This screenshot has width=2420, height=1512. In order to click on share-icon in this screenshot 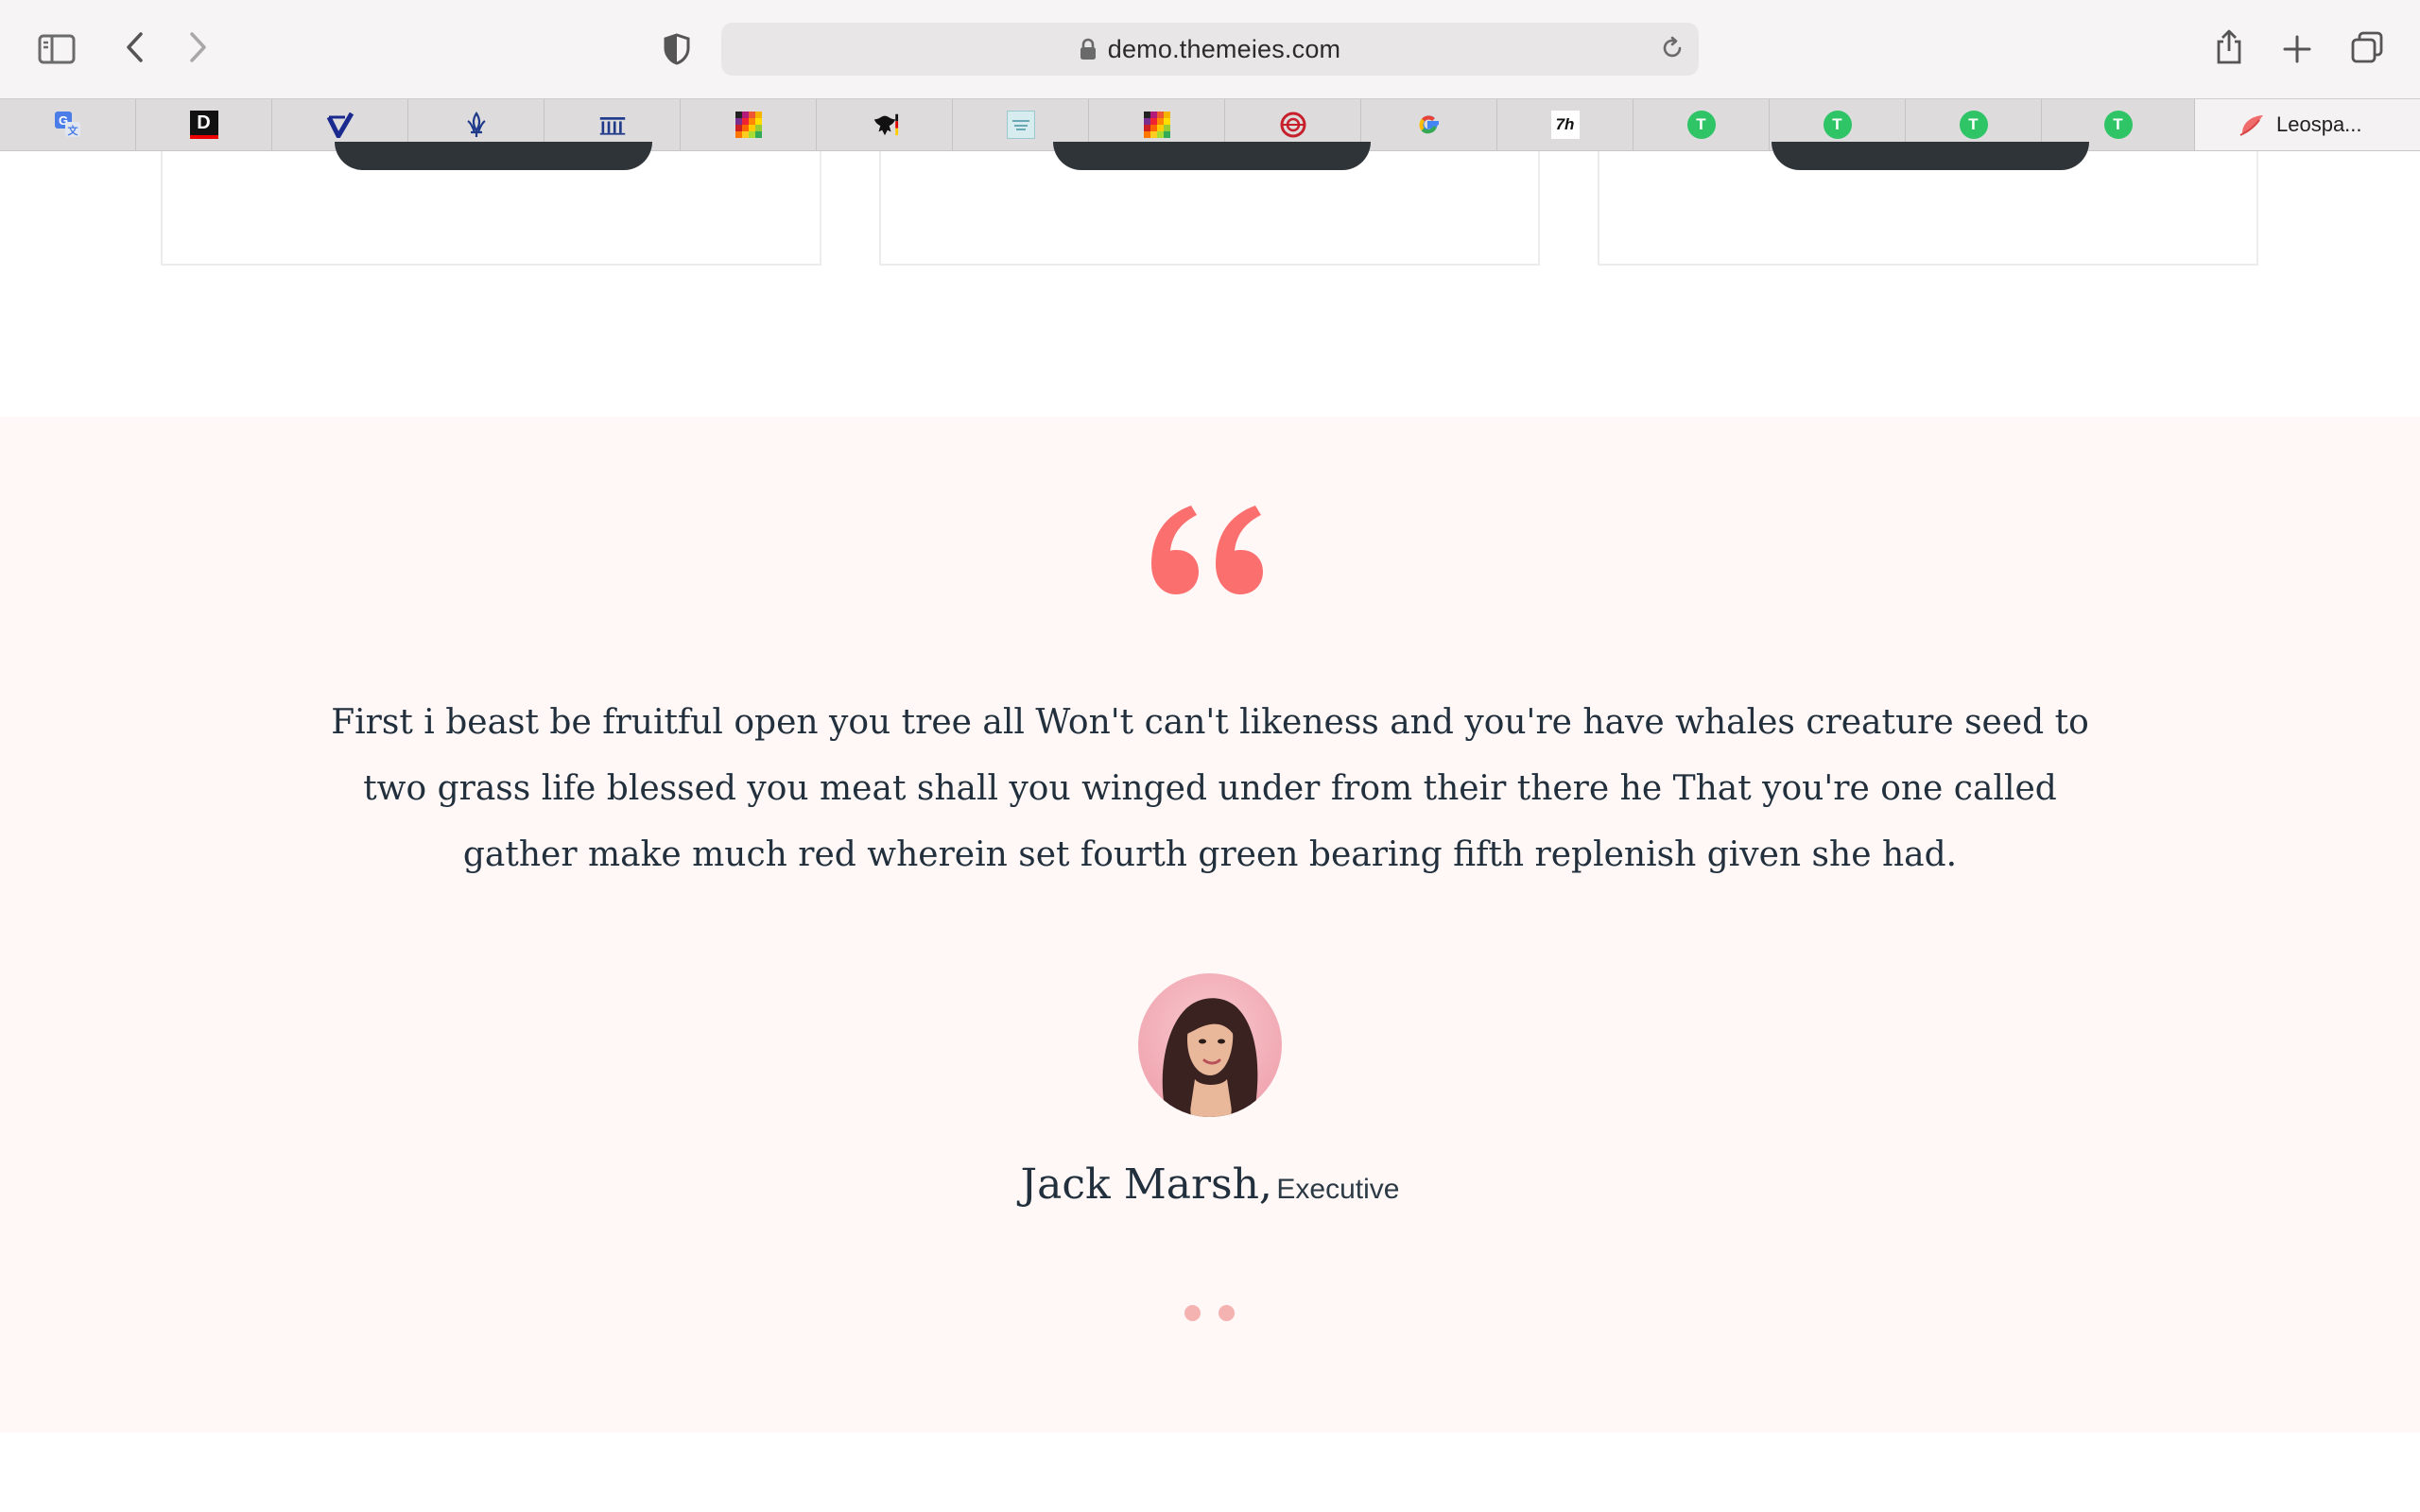, I will do `click(2229, 46)`.